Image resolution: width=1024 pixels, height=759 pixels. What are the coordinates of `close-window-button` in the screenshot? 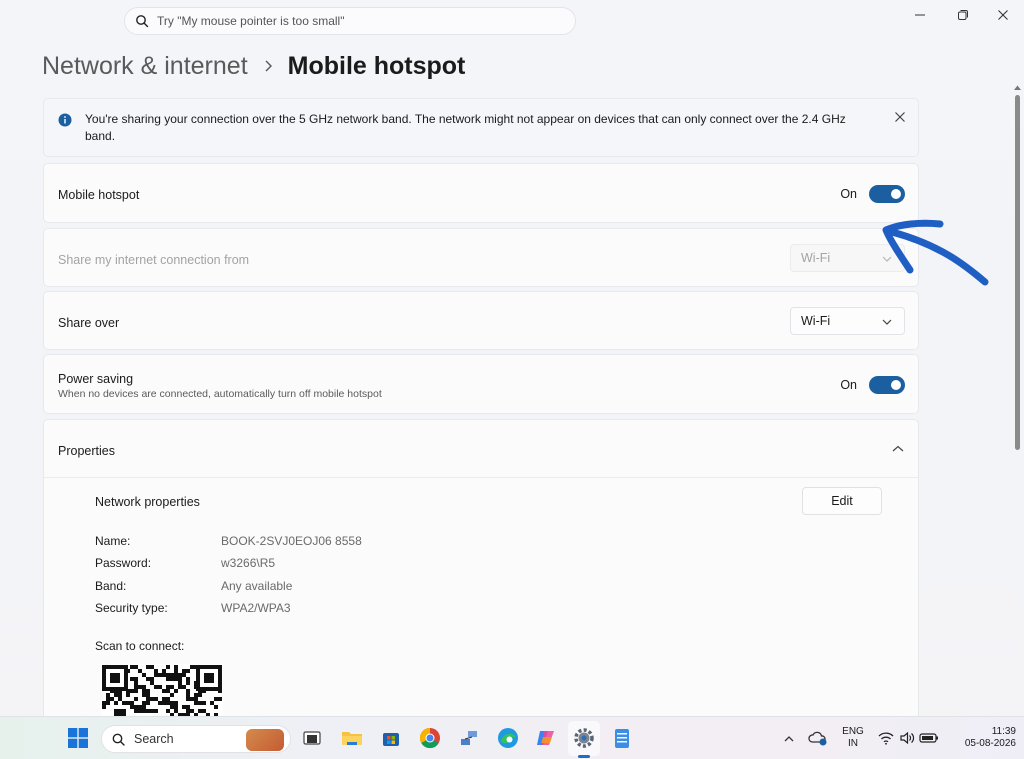 It's located at (1003, 15).